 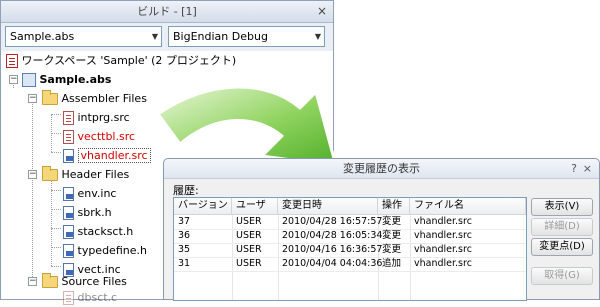 What do you see at coordinates (182, 236) in the screenshot?
I see `cell-version: 36` at bounding box center [182, 236].